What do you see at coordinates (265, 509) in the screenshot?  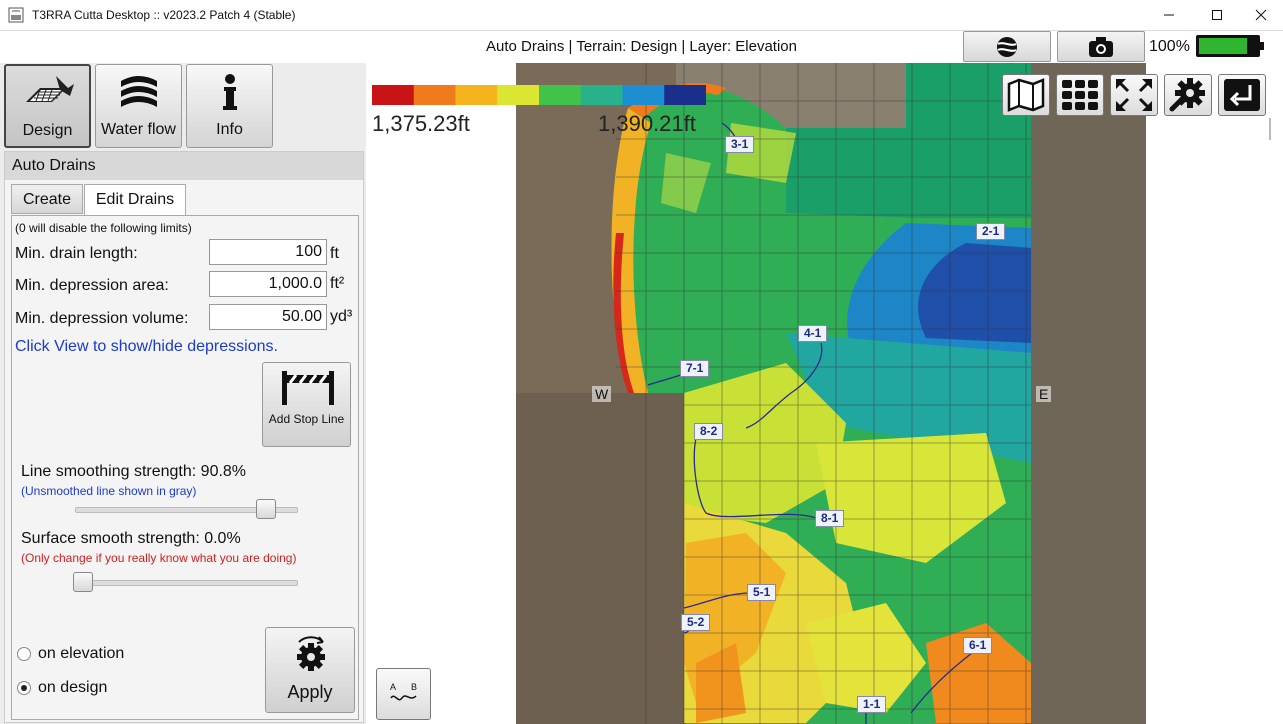 I see `line-smoothing-thumb` at bounding box center [265, 509].